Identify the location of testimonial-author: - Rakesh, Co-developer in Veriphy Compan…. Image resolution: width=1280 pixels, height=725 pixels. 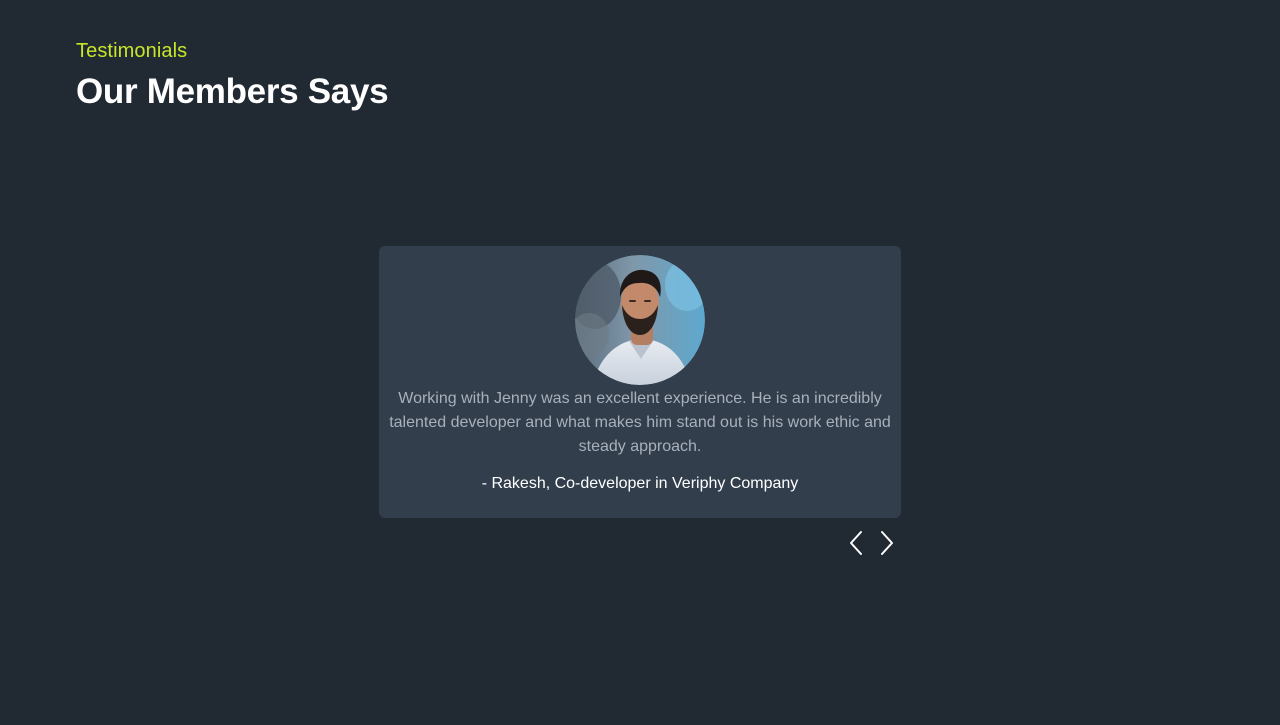
(640, 483).